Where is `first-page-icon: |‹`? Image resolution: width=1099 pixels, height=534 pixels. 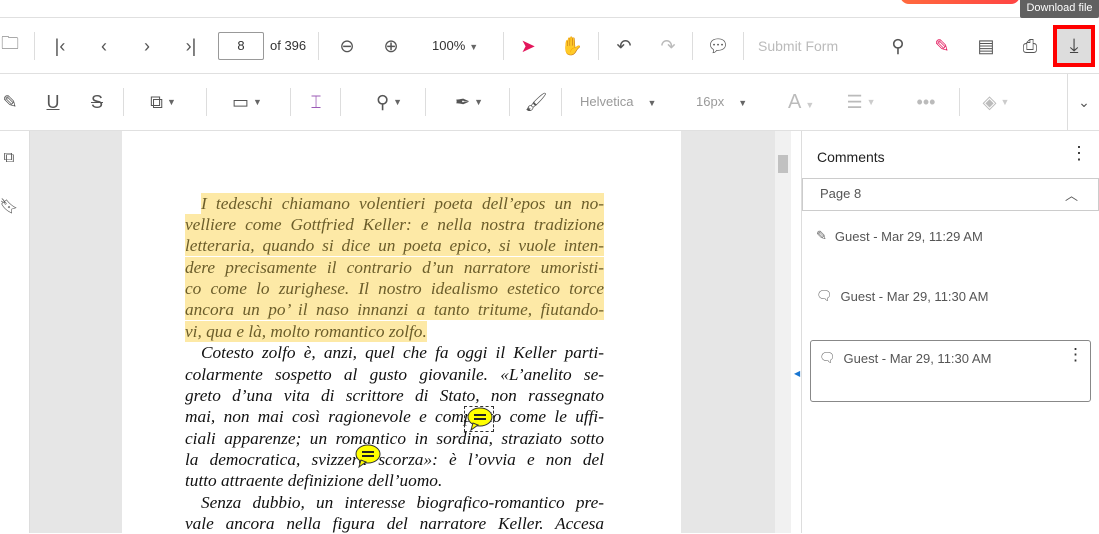 first-page-icon: |‹ is located at coordinates (60, 46).